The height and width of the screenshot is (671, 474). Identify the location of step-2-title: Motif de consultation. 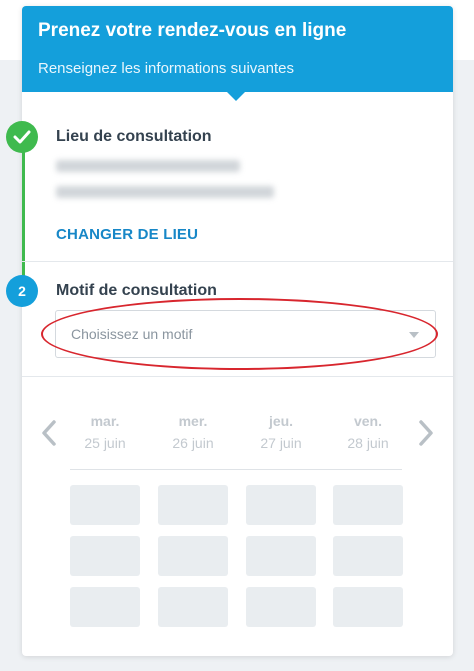
(136, 290).